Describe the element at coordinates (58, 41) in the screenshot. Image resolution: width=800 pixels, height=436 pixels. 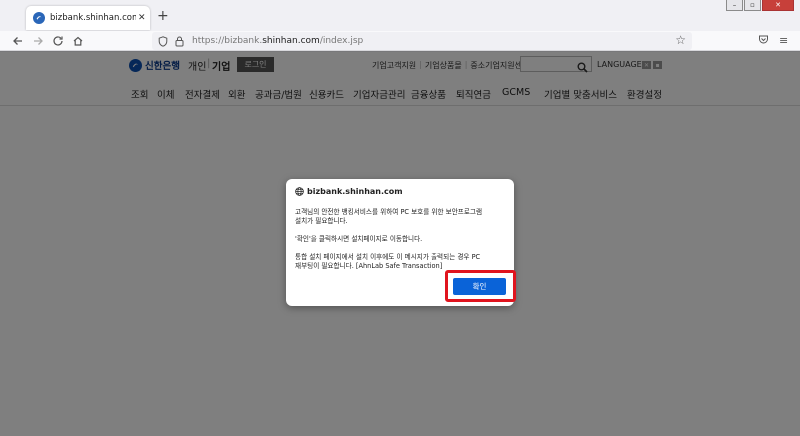
I see `reload-icon` at that location.